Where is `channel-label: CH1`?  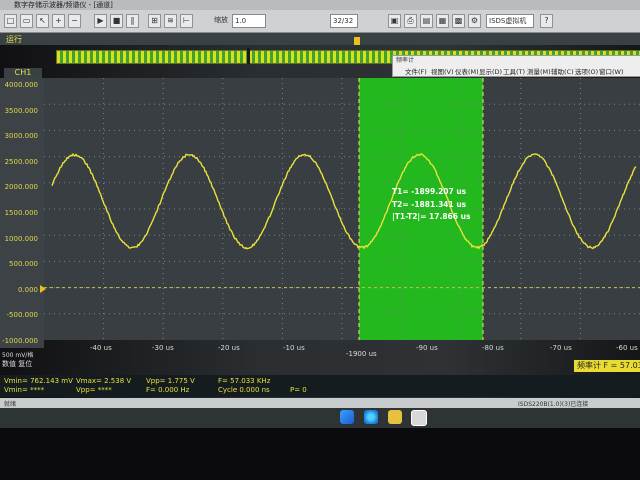 channel-label: CH1 is located at coordinates (23, 73).